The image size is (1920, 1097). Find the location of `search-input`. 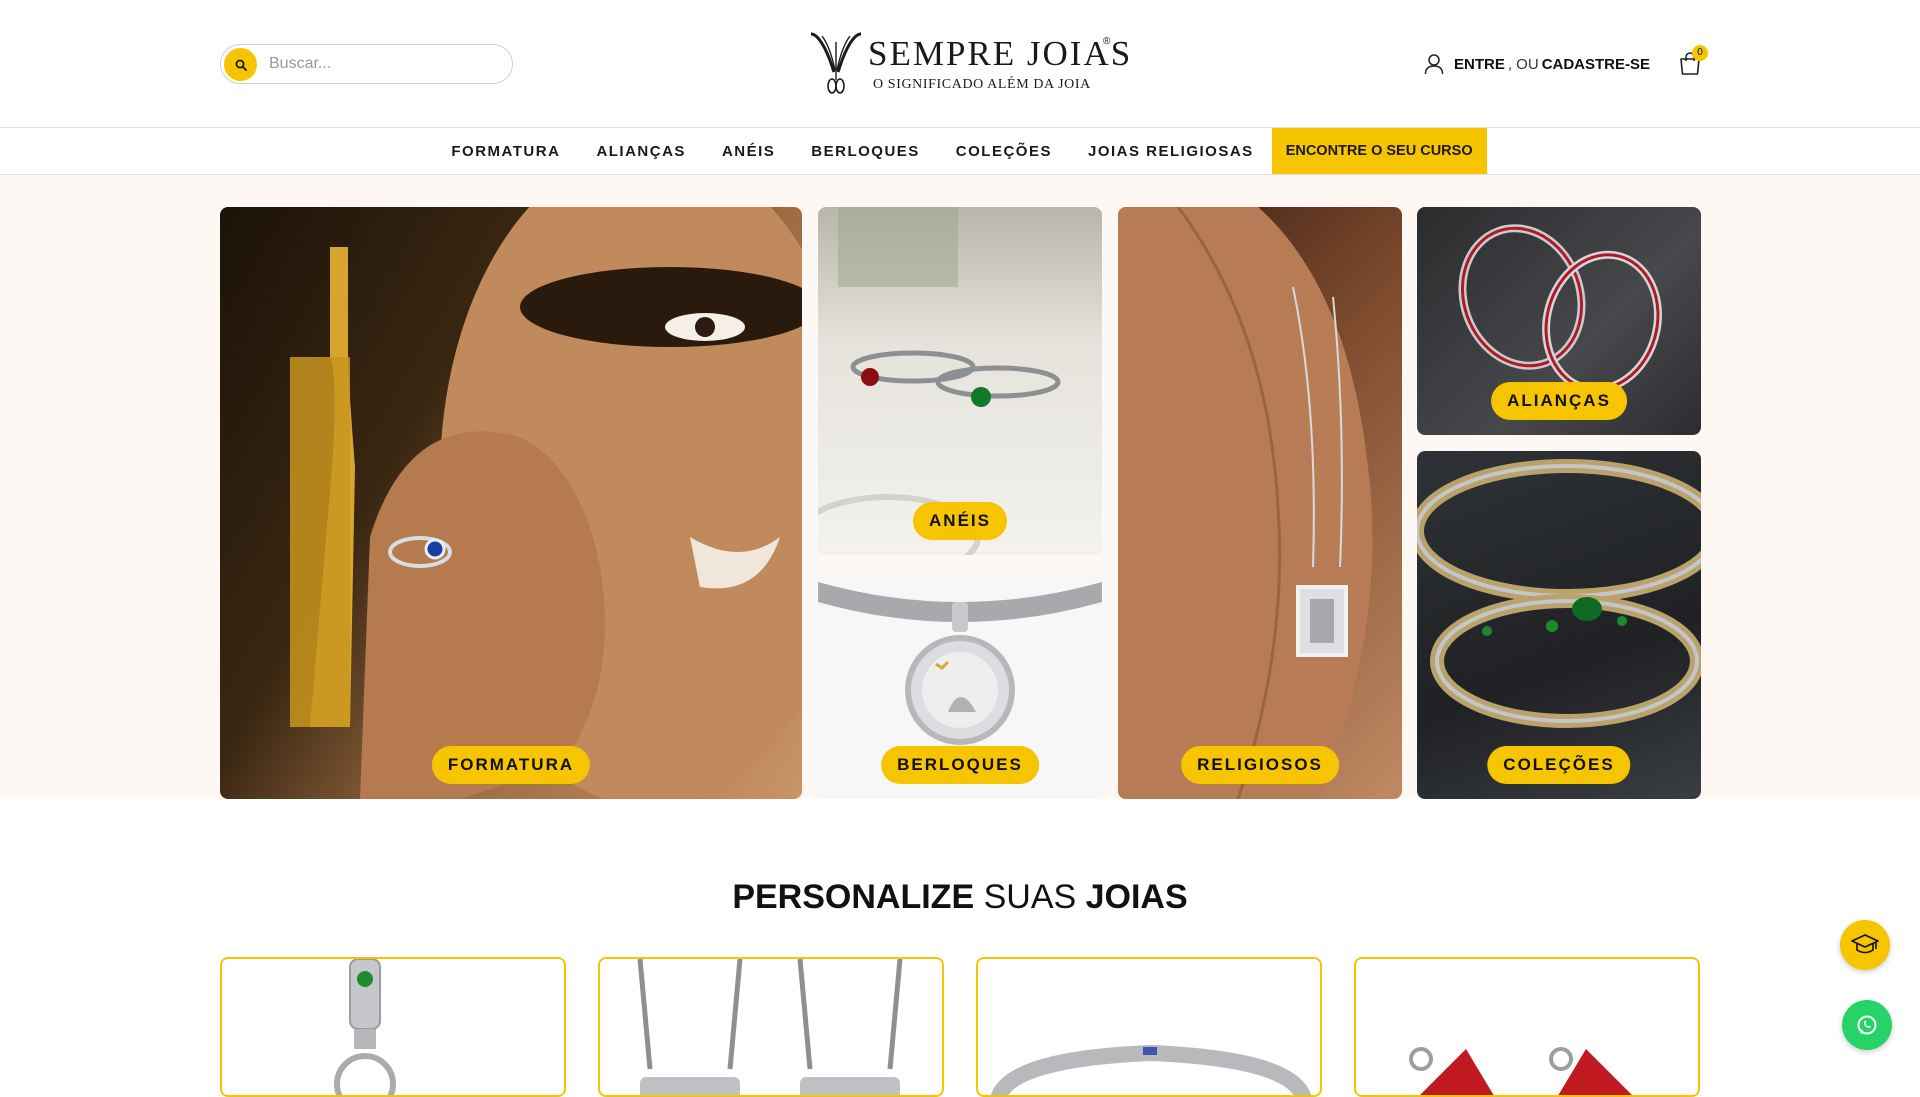

search-input is located at coordinates (386, 64).